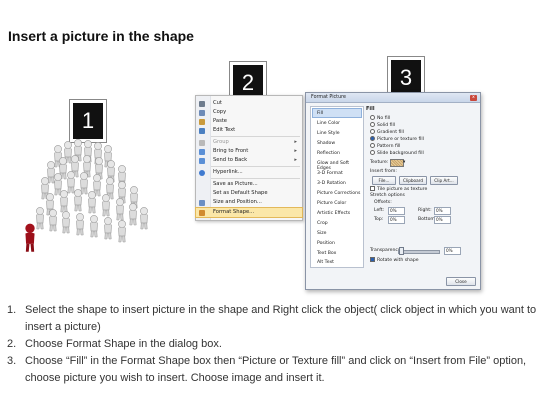  I want to click on radio-picture-texture-fill: Picture or texture fill, so click(397, 139).